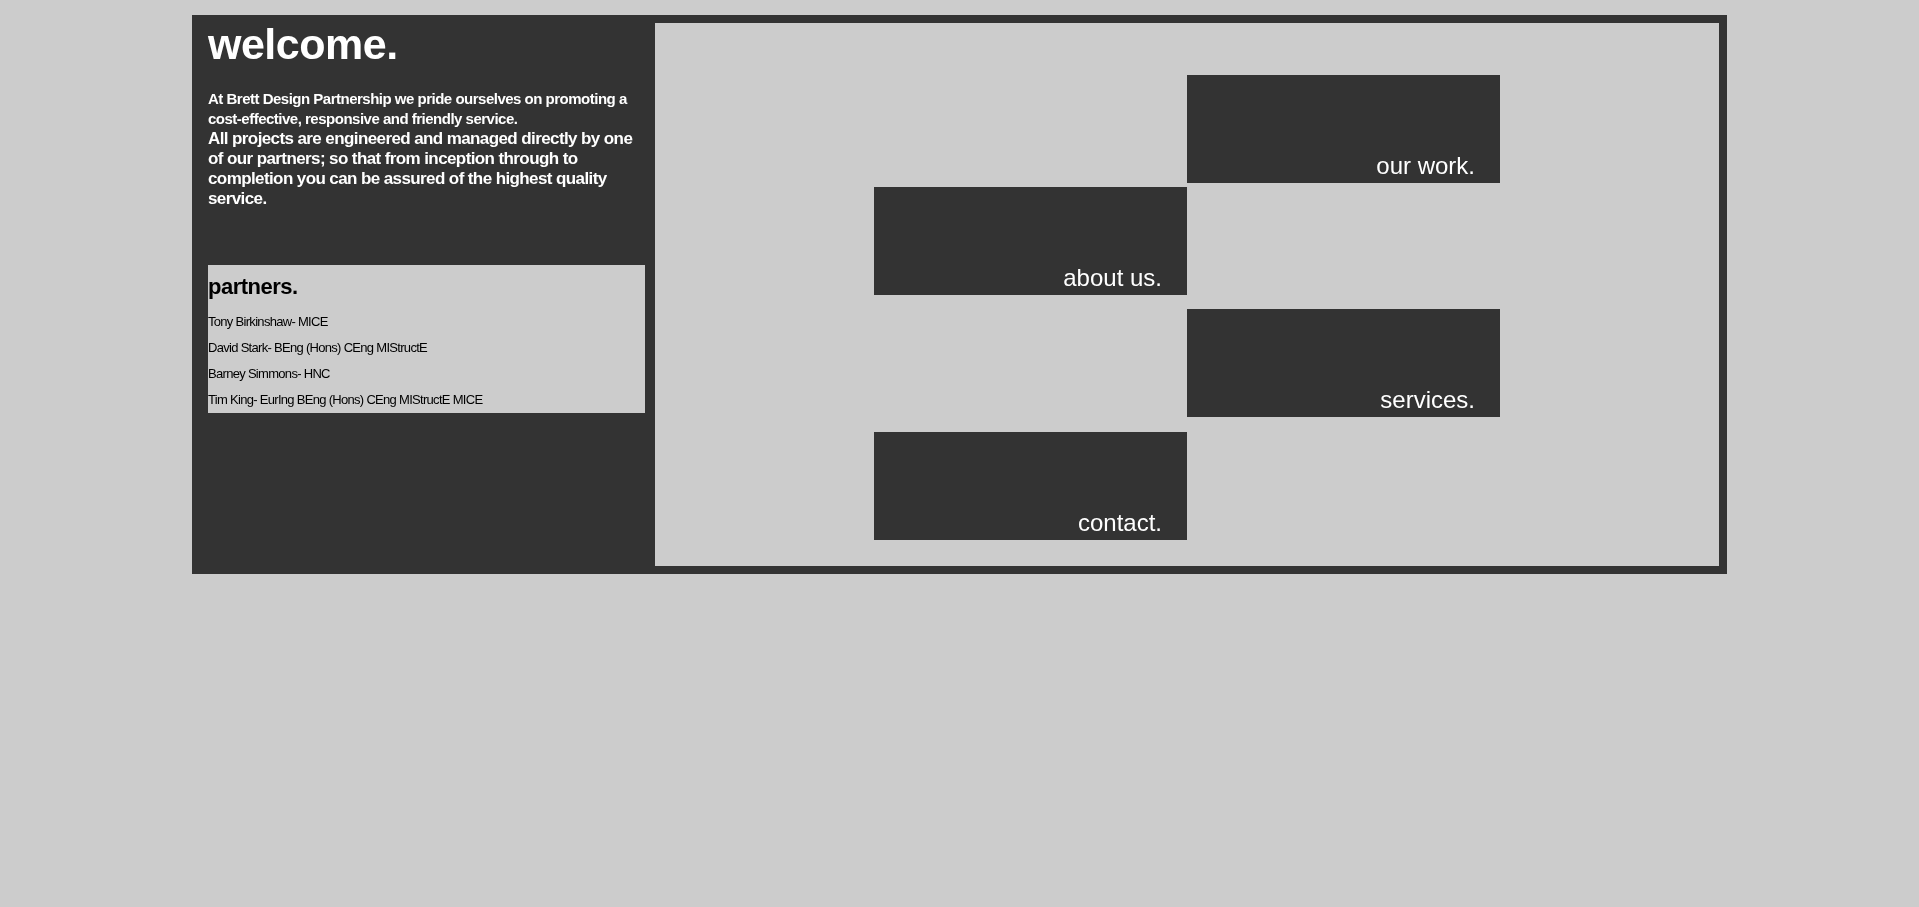 The height and width of the screenshot is (907, 1919). What do you see at coordinates (421, 169) in the screenshot?
I see `intro-text: All projects are engineered and managed directly by one of our partners; so that from inception through to completion you can be assured of the highest quality service.` at bounding box center [421, 169].